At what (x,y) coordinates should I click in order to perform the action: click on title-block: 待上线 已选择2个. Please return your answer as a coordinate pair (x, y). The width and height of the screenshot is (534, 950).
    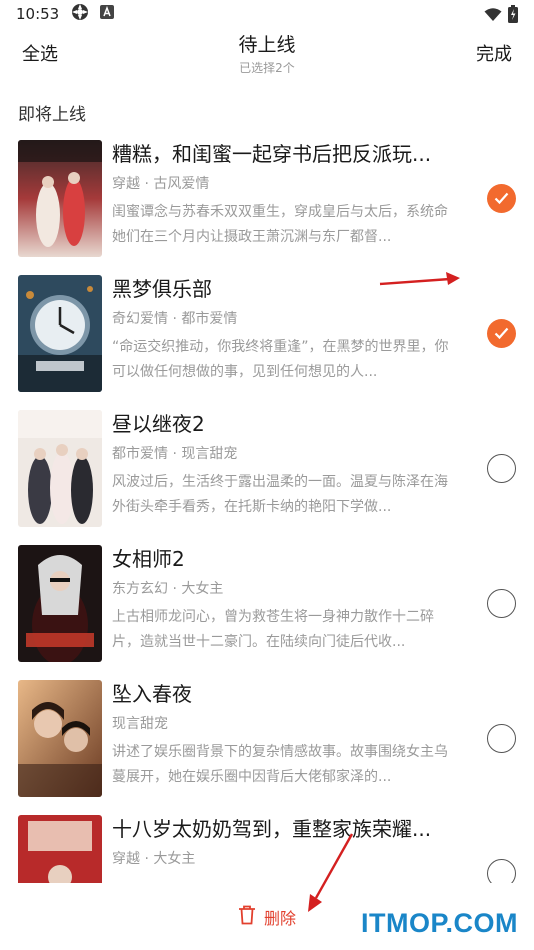
    Looking at the image, I should click on (267, 53).